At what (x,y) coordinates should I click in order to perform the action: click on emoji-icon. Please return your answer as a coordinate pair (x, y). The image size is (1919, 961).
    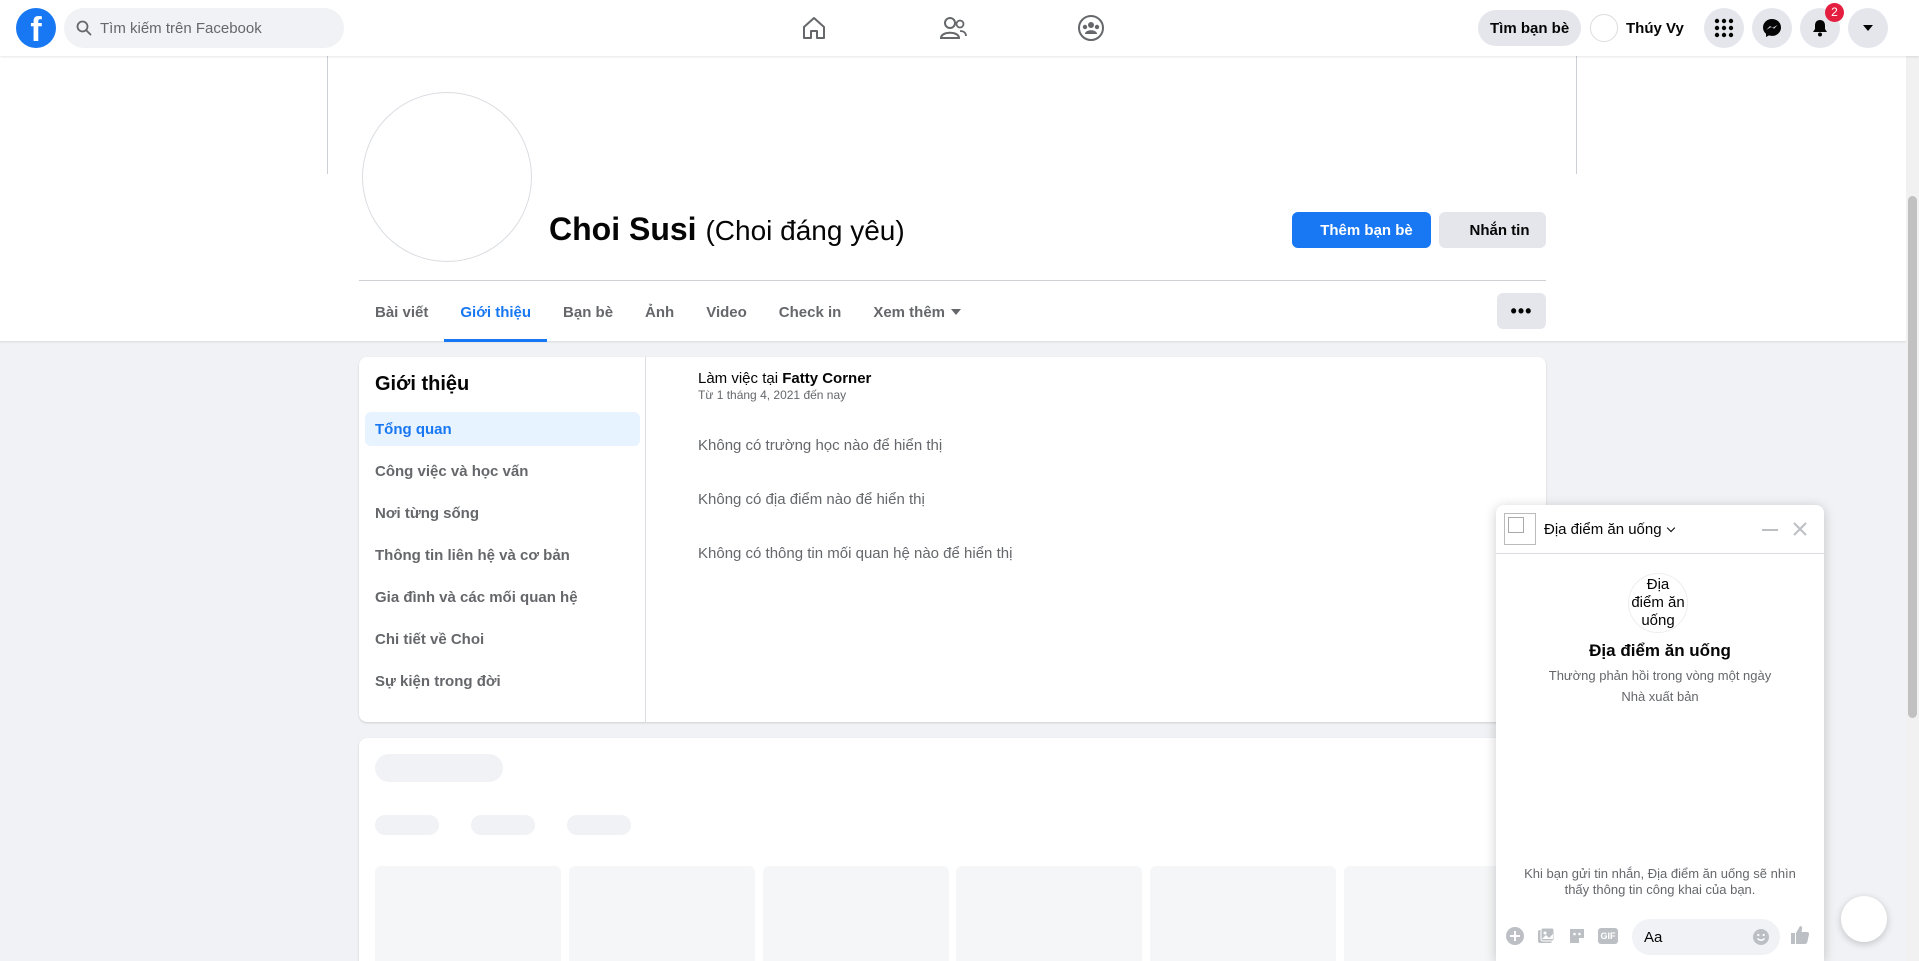
    Looking at the image, I should click on (1761, 937).